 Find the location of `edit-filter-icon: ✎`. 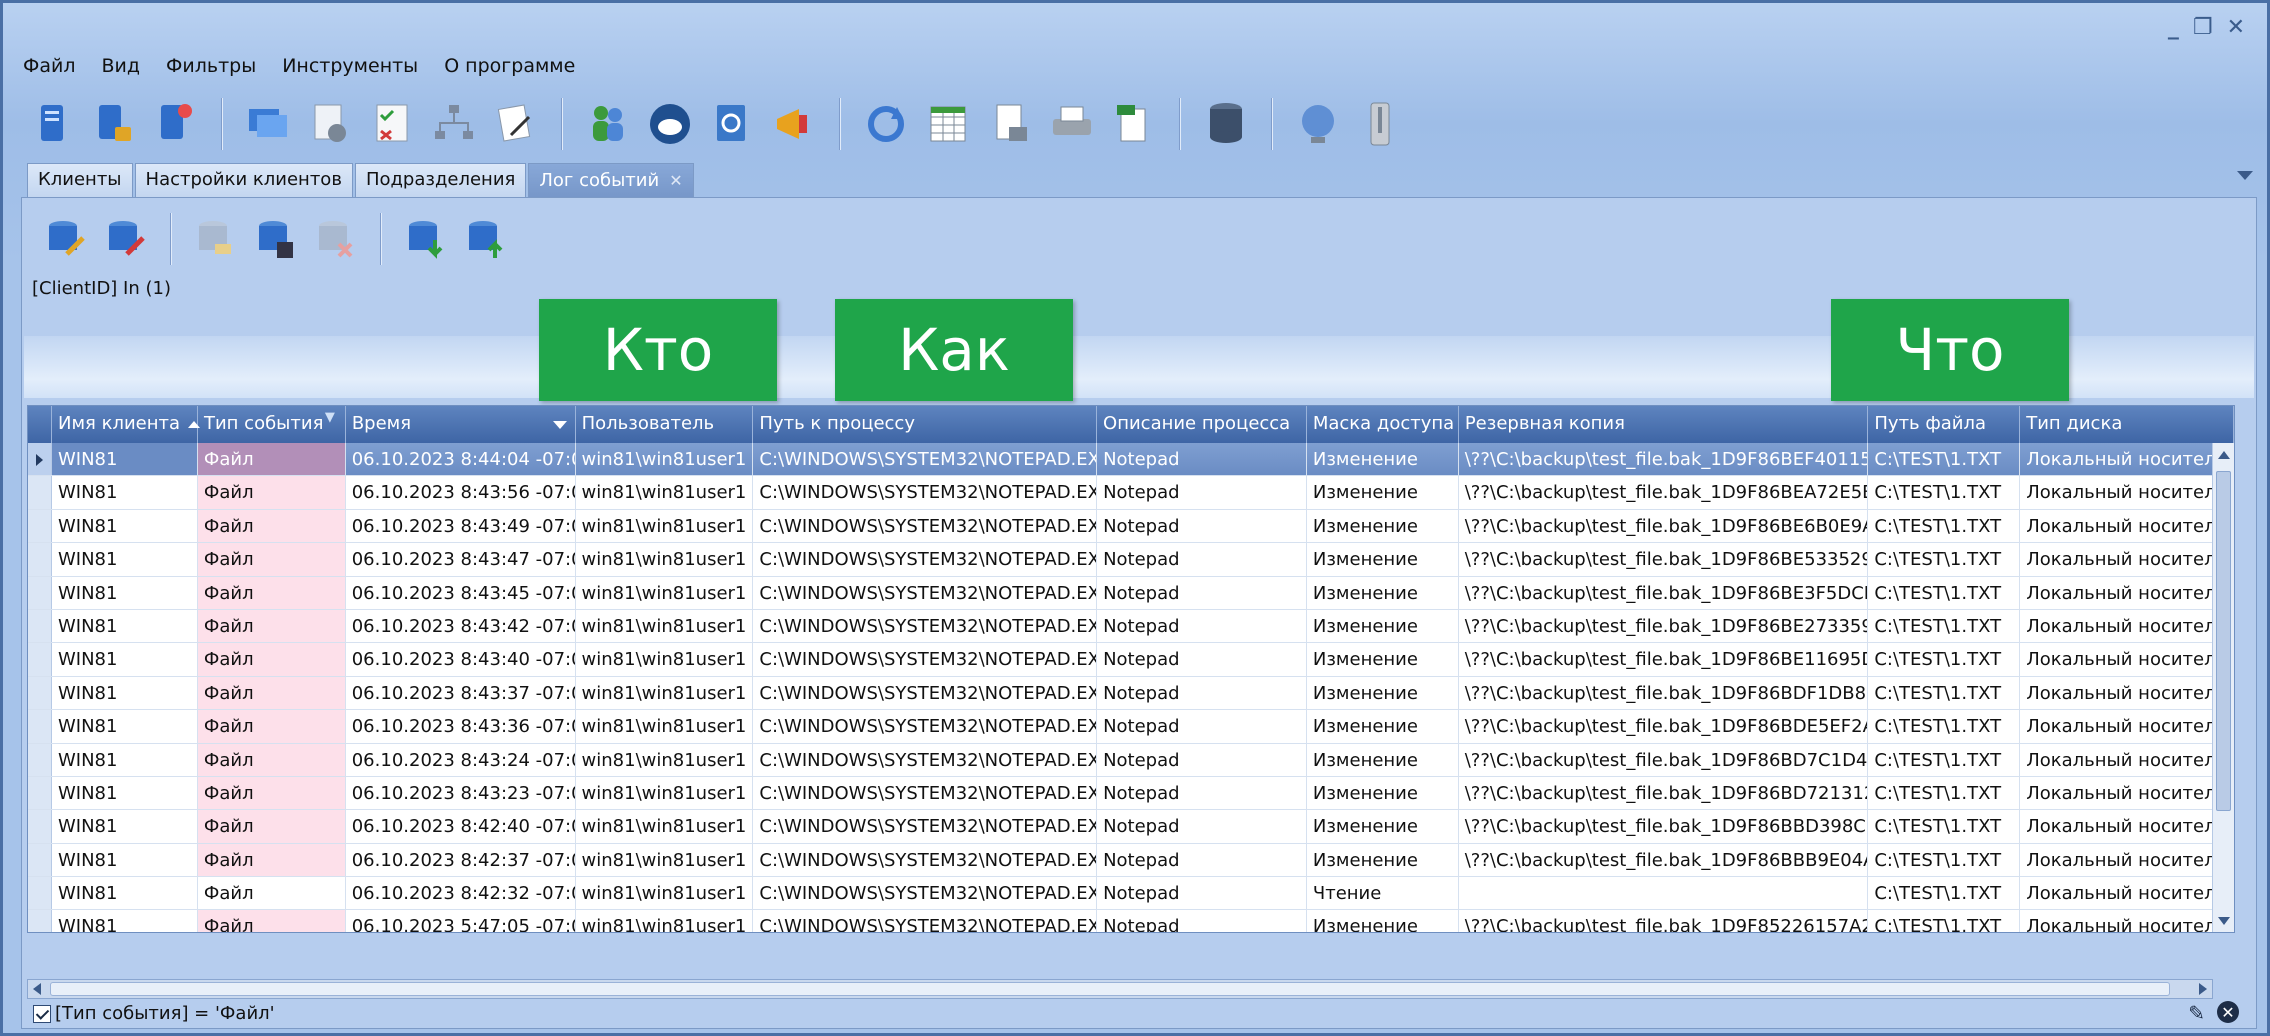

edit-filter-icon: ✎ is located at coordinates (2196, 1013).